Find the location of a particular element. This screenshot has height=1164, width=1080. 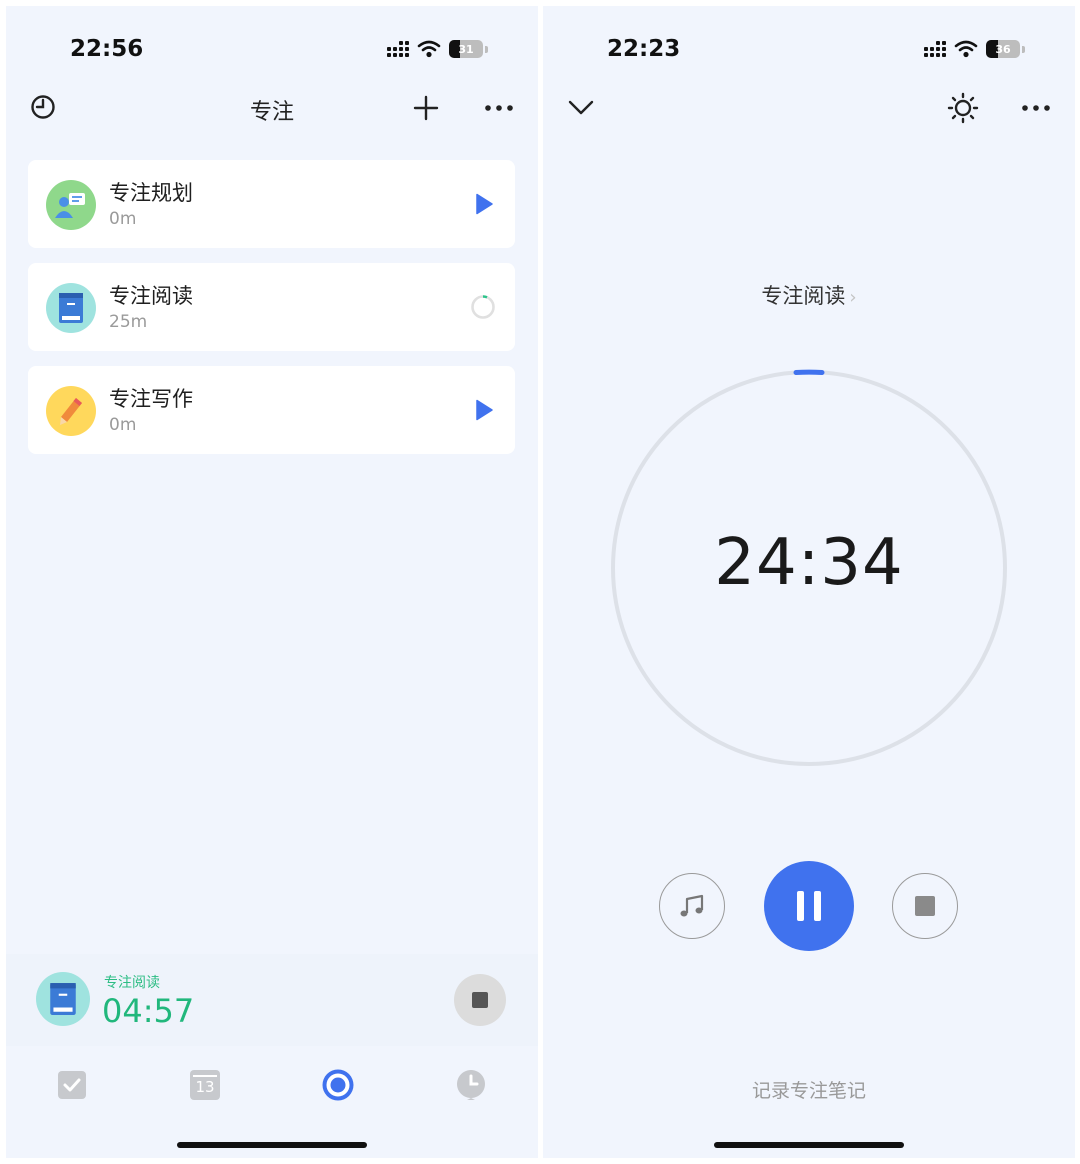

countdown-timer: 24:34 is located at coordinates (809, 563).